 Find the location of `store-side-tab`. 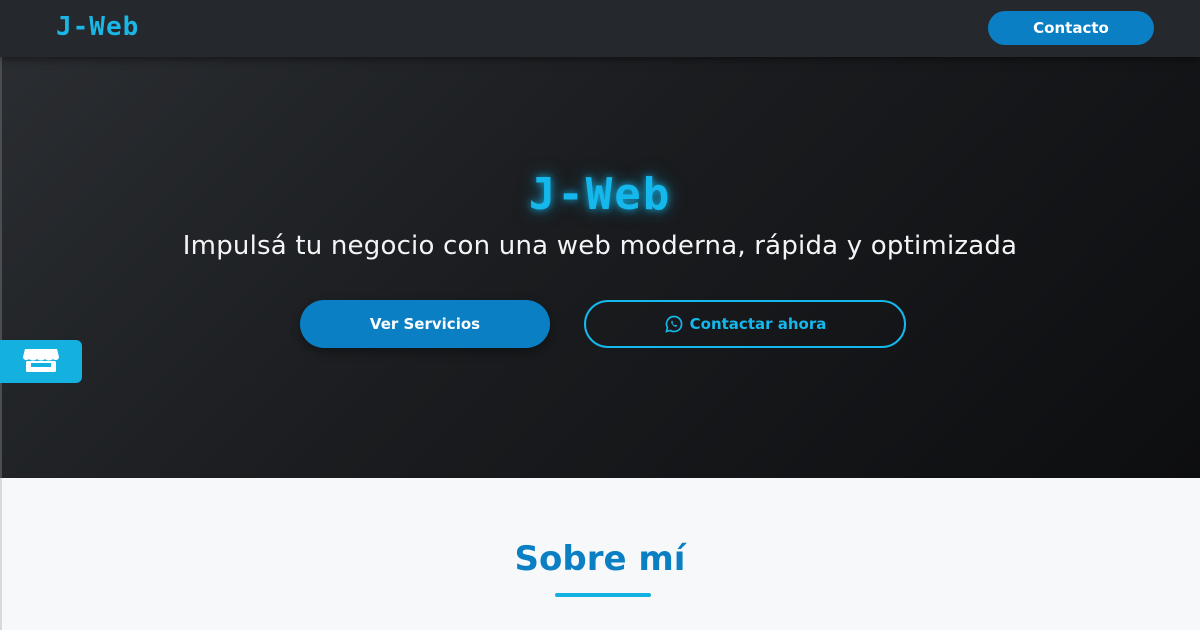

store-side-tab is located at coordinates (41, 361).